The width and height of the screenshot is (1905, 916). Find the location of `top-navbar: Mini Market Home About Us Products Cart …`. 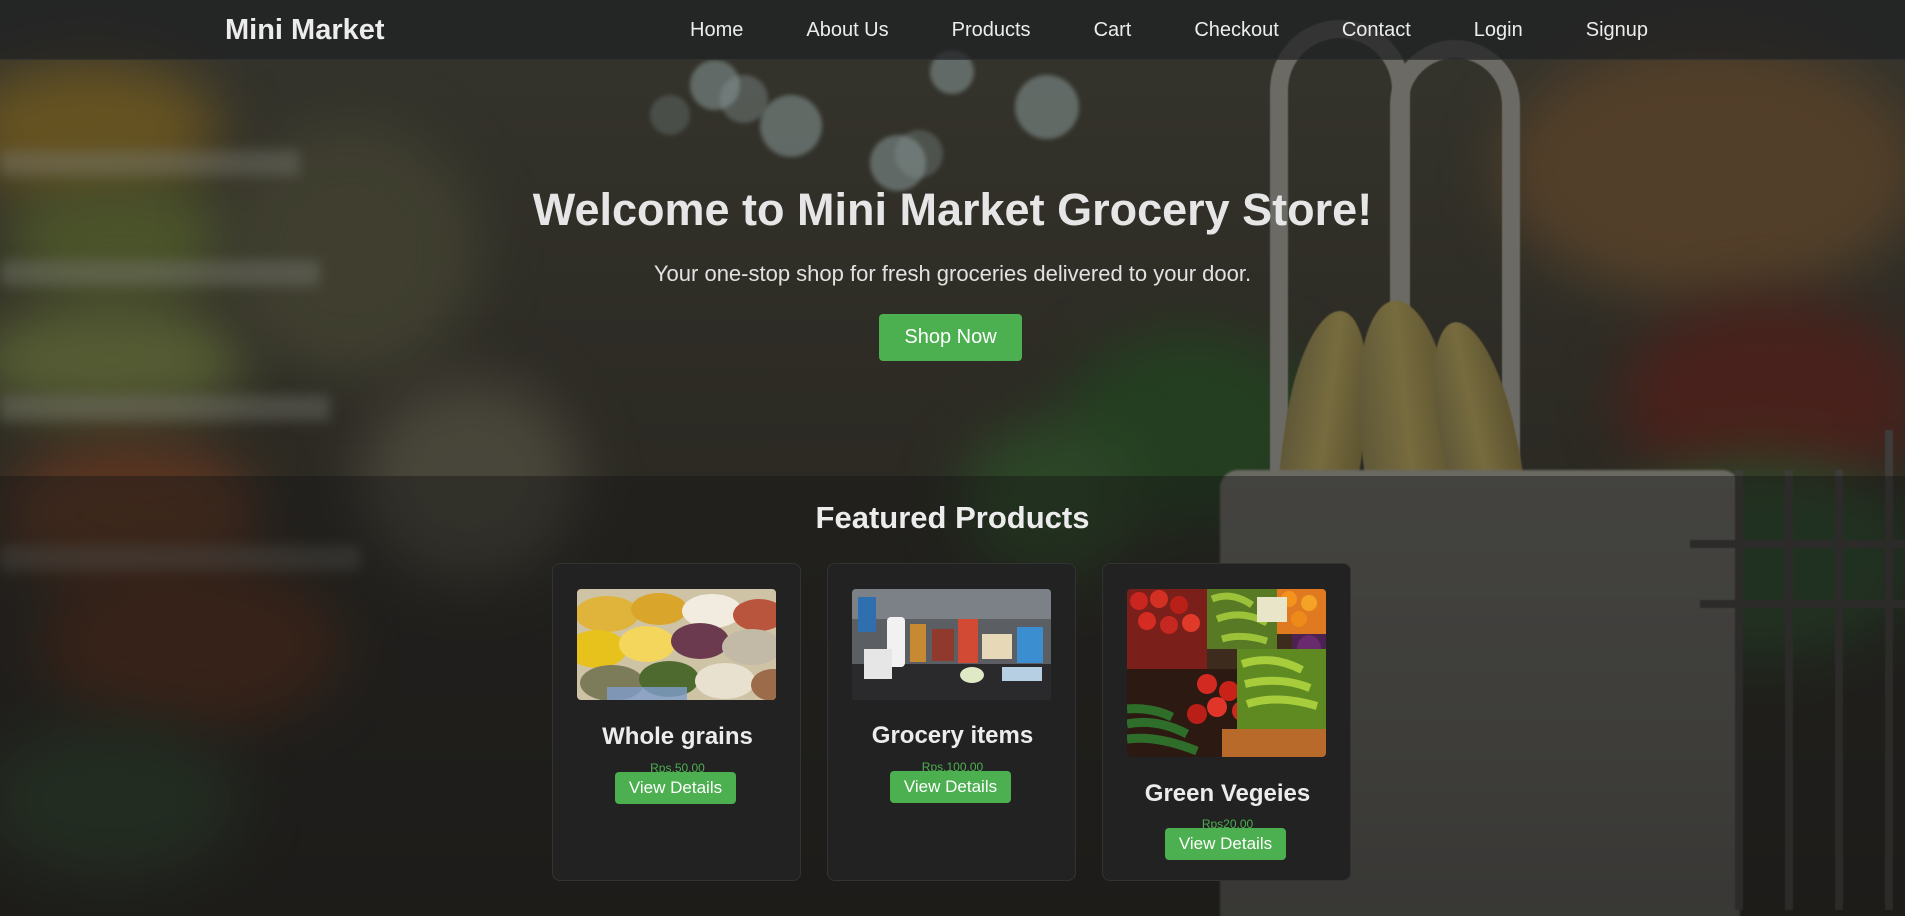

top-navbar: Mini Market Home About Us Products Cart … is located at coordinates (952, 30).